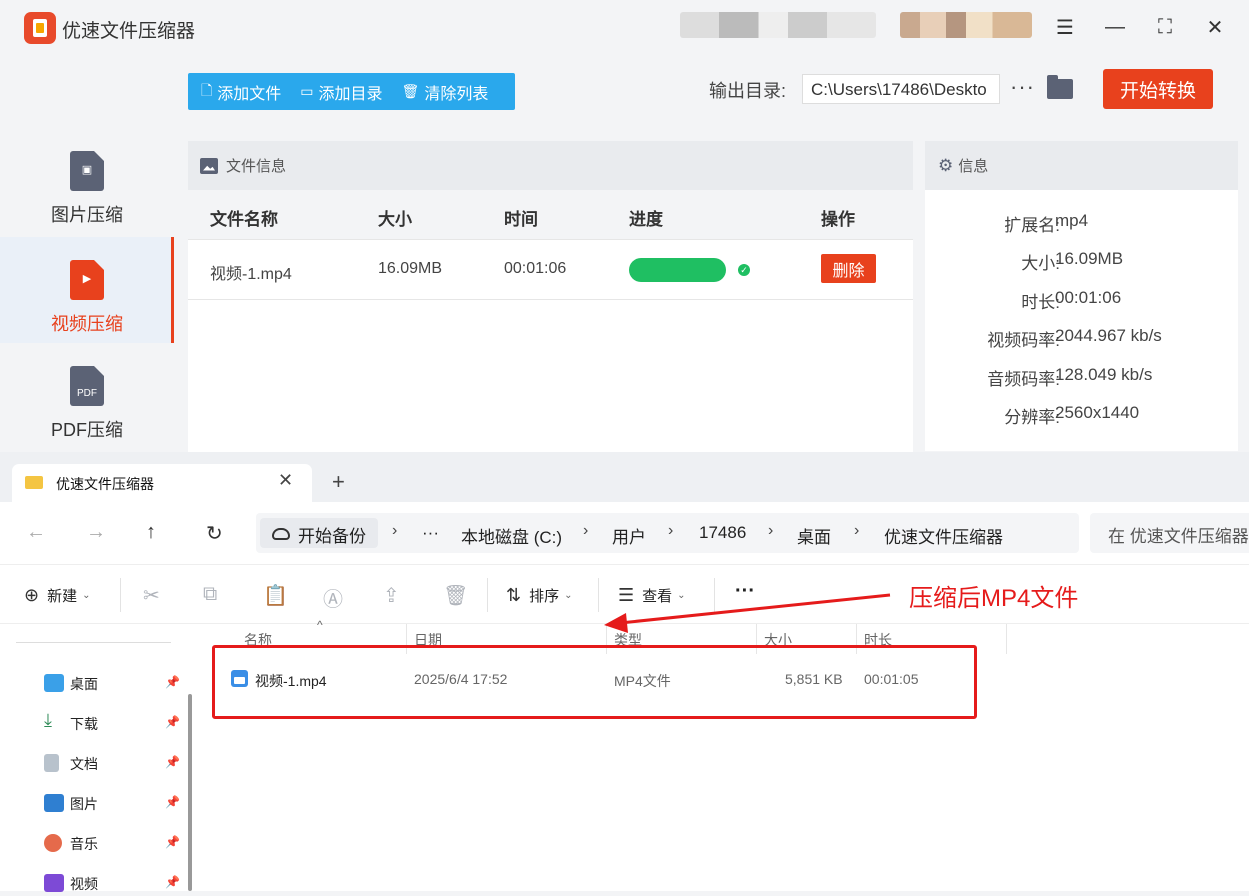  Describe the element at coordinates (332, 536) in the screenshot. I see `backup-label: 开始备份` at that location.